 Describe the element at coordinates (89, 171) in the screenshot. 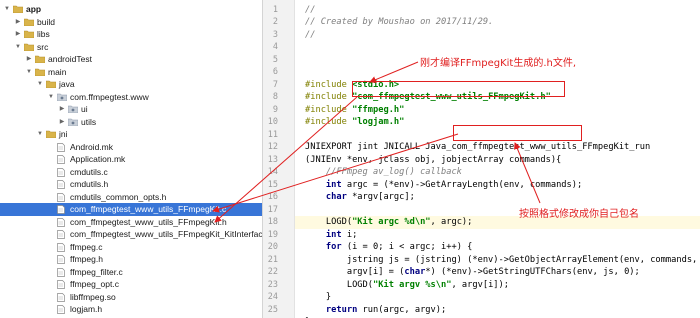

I see `tree-item-label: cmdutils.c` at that location.